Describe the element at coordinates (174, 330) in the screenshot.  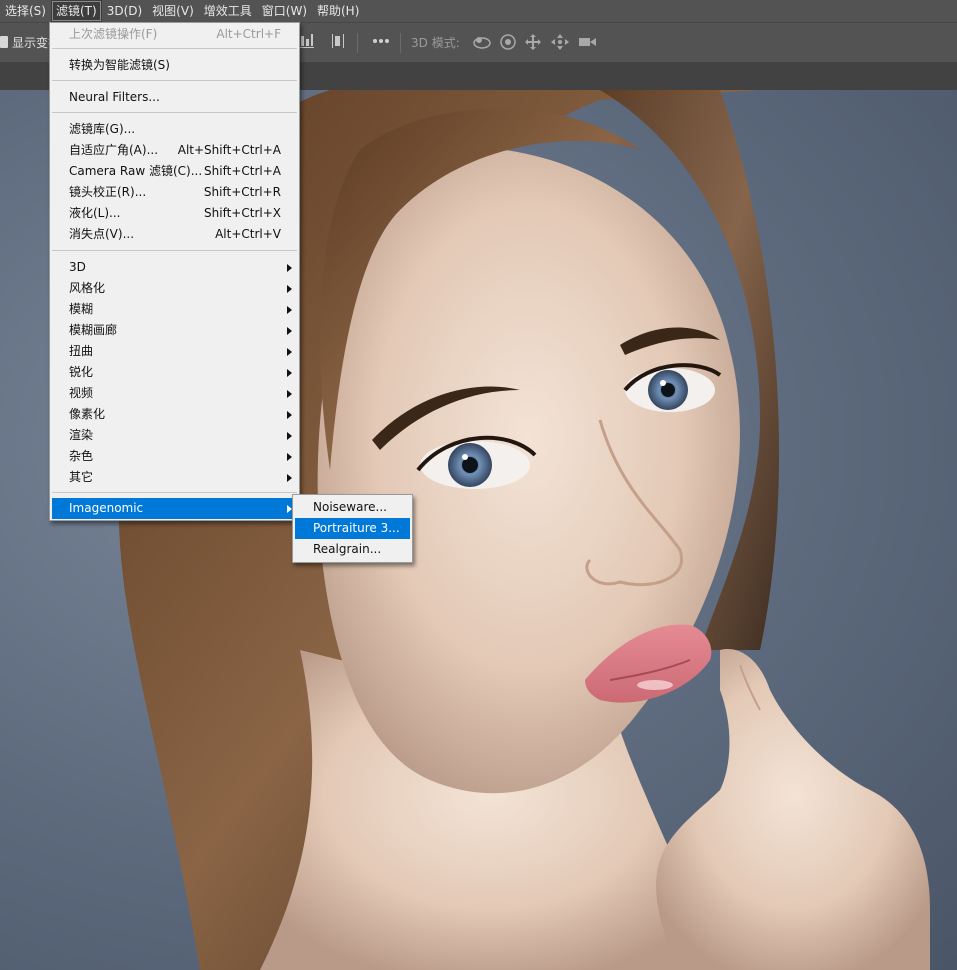
I see `submenu-blur-gallery: 模糊画廊` at that location.